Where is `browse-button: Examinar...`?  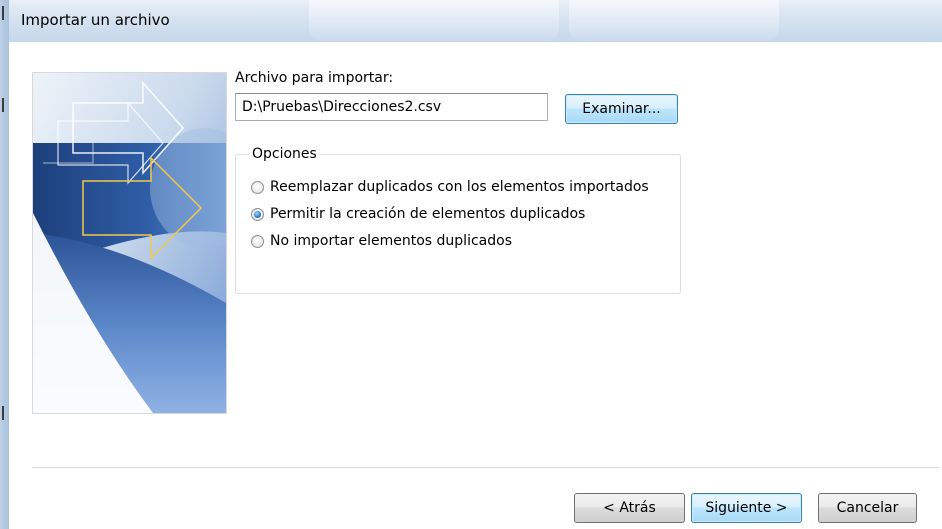 browse-button: Examinar... is located at coordinates (621, 109).